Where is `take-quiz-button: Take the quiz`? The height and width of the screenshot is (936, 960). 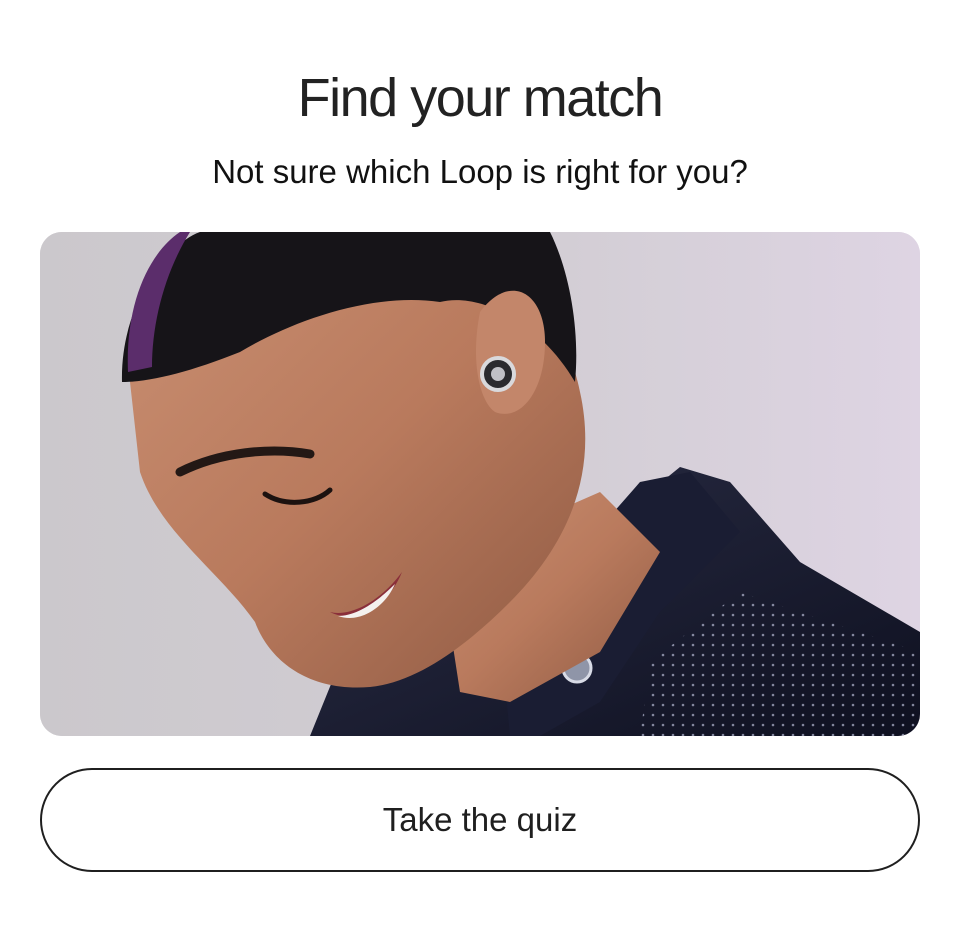
take-quiz-button: Take the quiz is located at coordinates (480, 820).